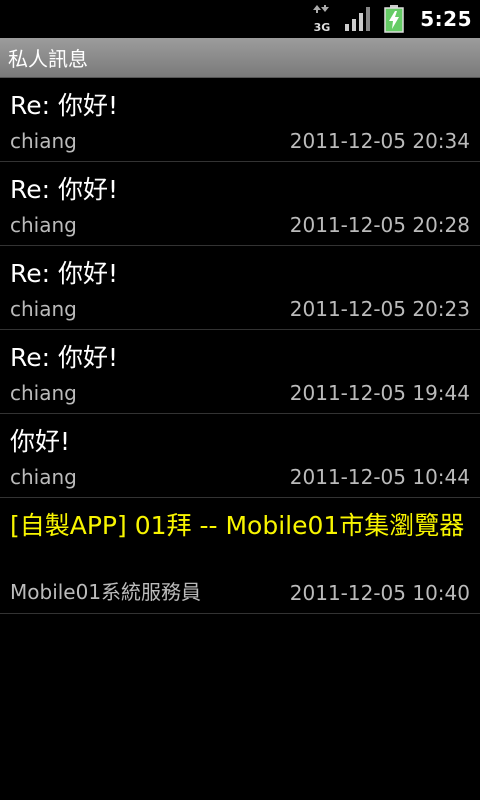  Describe the element at coordinates (240, 120) in the screenshot. I see `message-item: Re: 你好! chiang 2011-12-05 20:34` at that location.